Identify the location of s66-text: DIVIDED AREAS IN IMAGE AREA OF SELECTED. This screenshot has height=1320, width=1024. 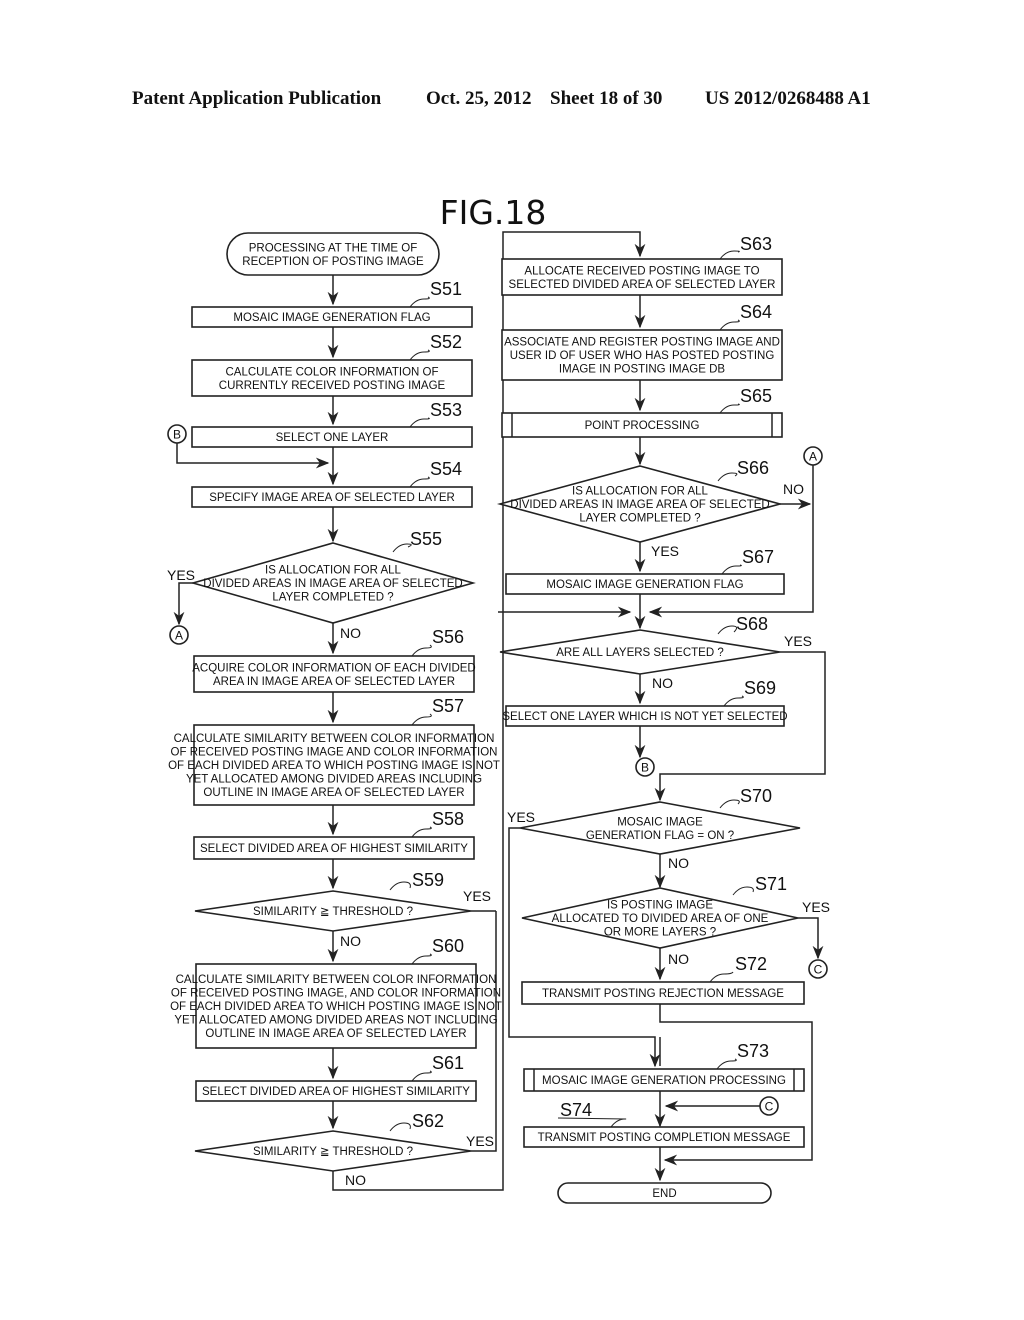
(639, 505).